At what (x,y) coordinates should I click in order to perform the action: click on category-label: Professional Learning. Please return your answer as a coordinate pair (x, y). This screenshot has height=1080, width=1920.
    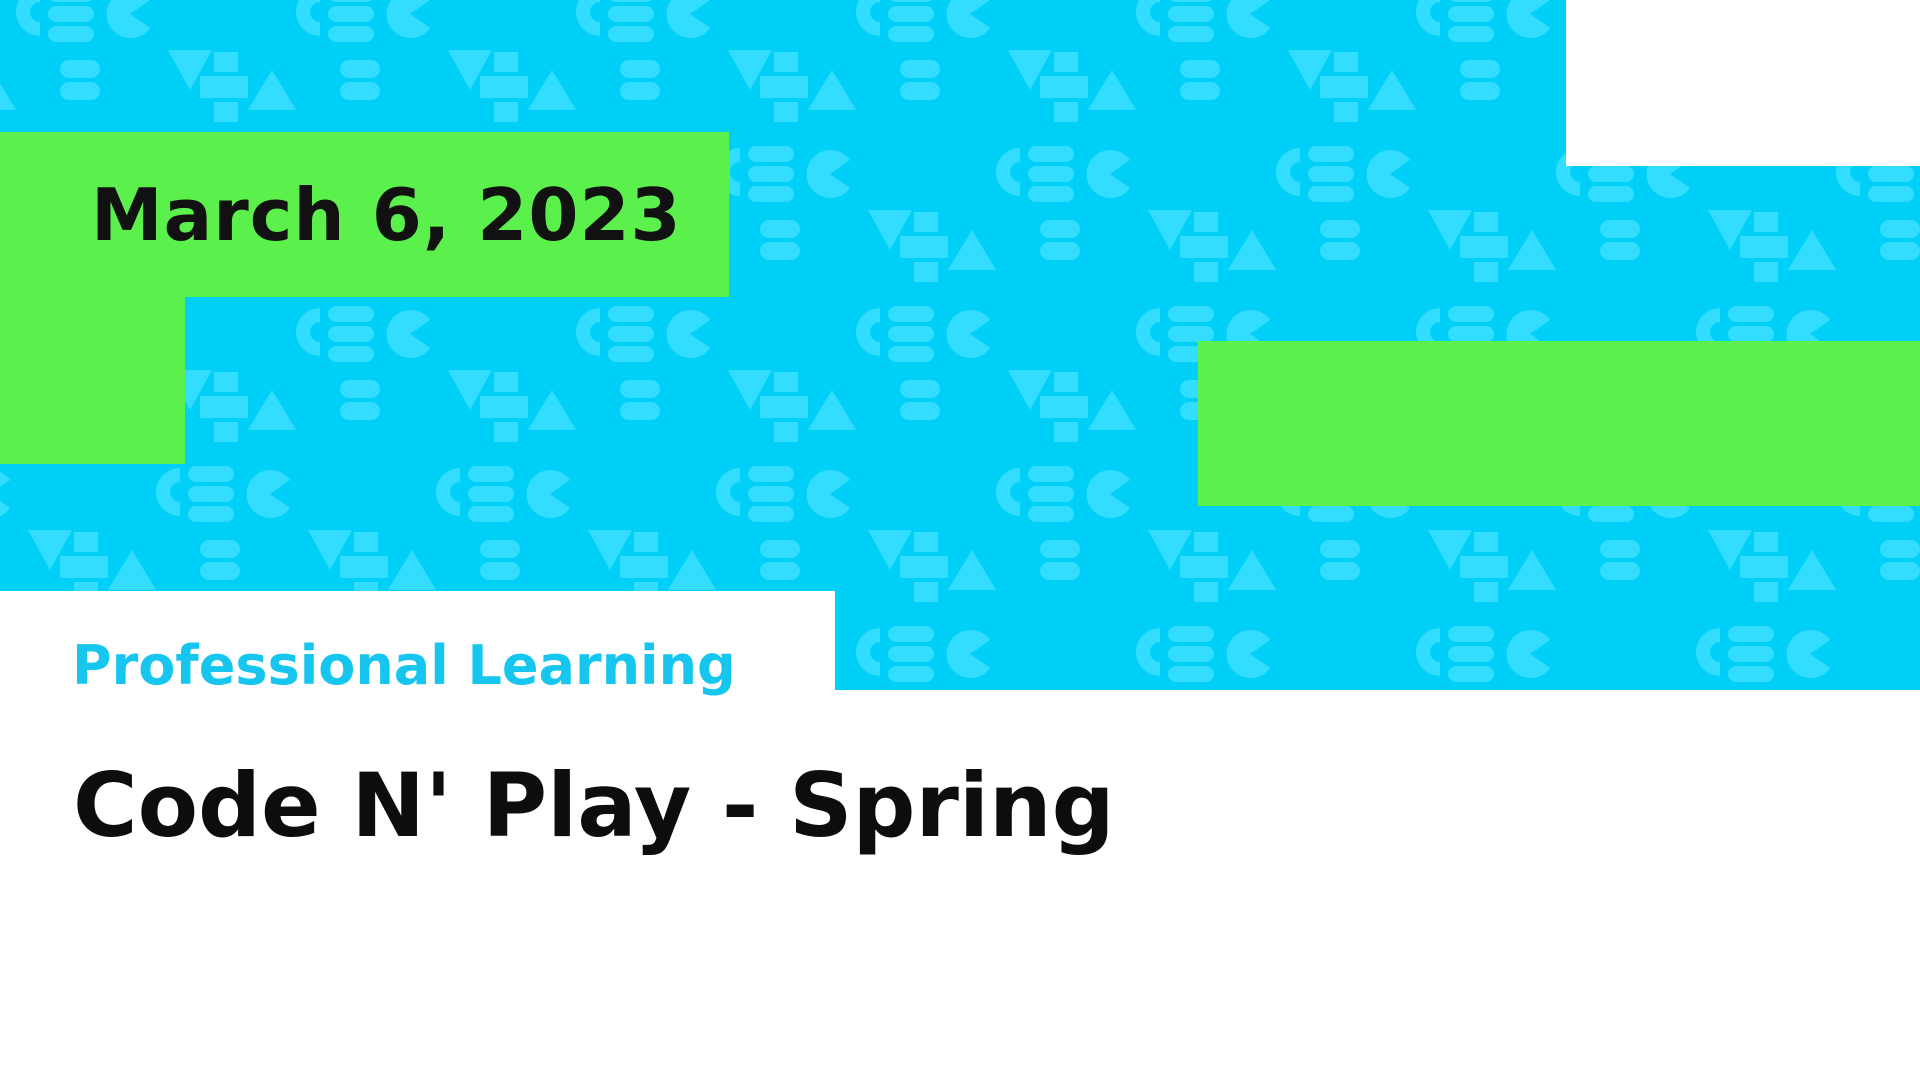
    Looking at the image, I should click on (404, 665).